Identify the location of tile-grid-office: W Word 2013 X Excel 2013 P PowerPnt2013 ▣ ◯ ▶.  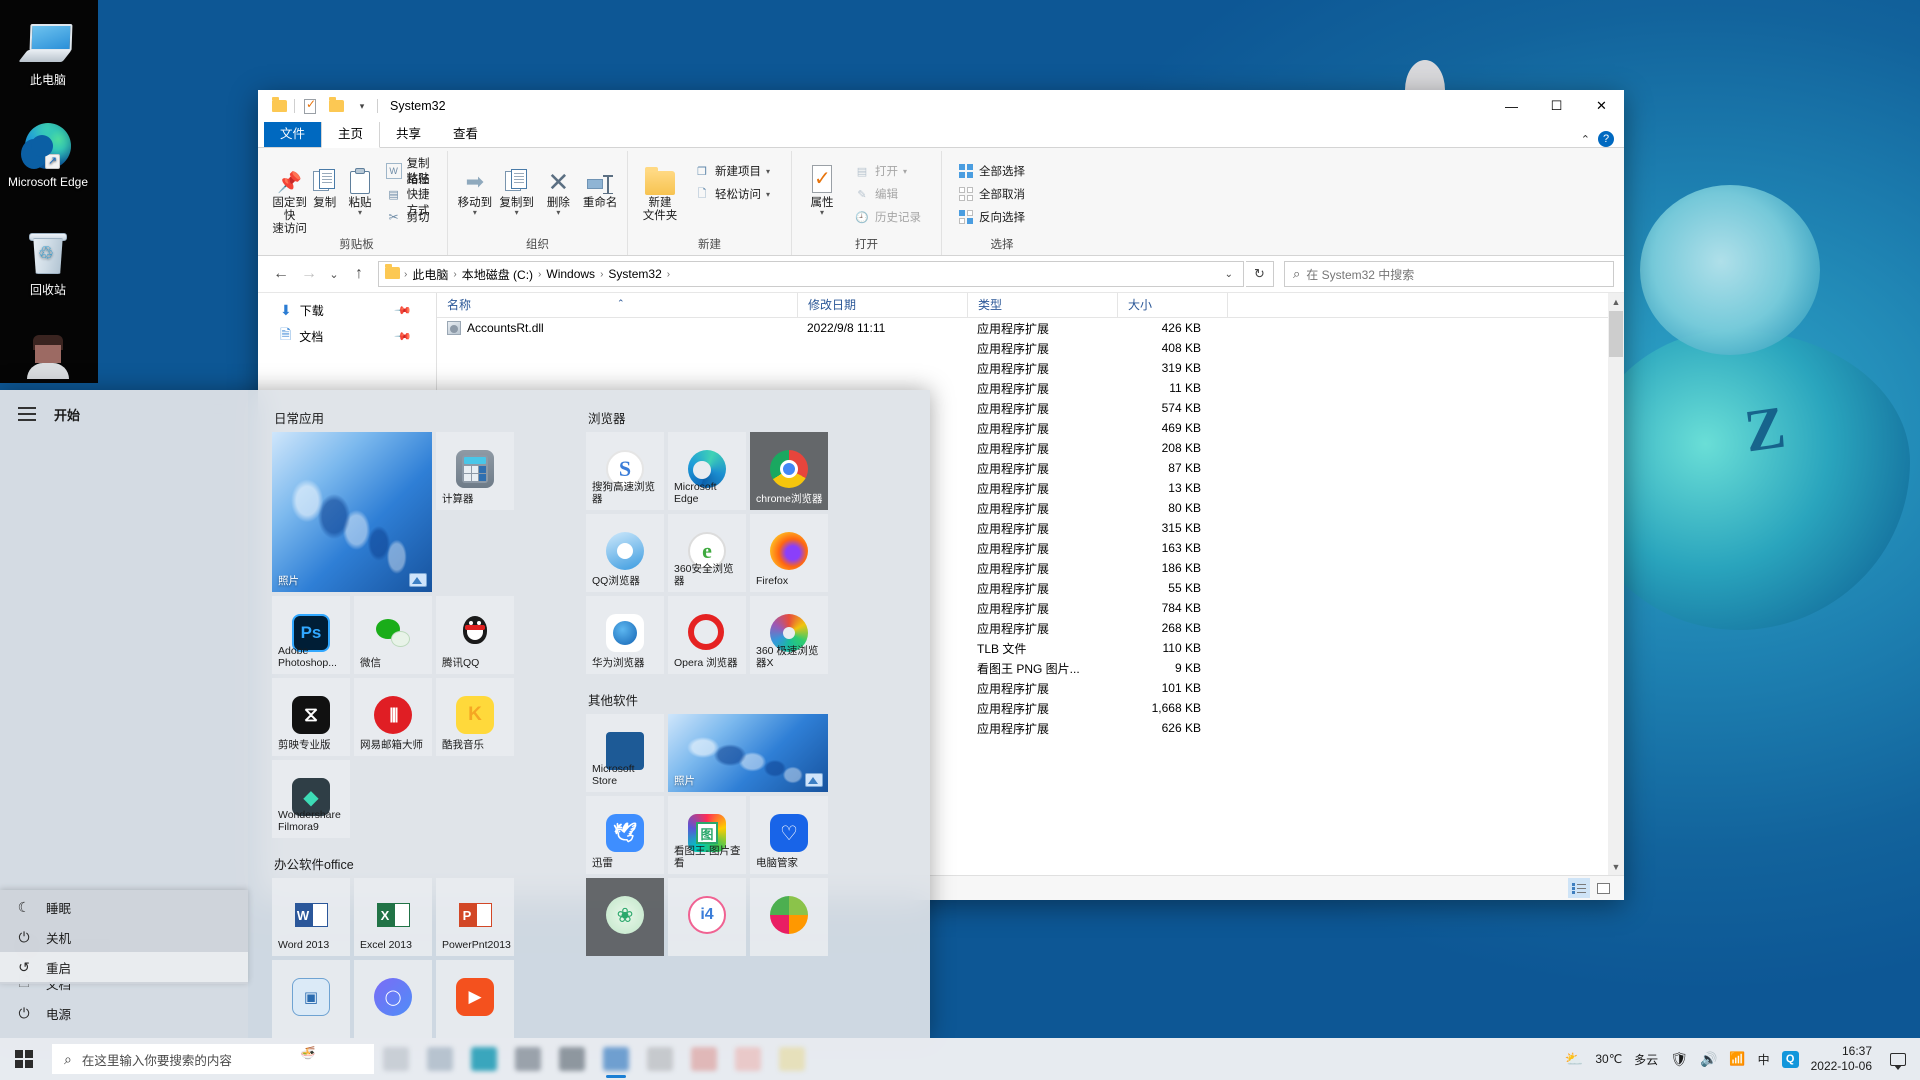
(422, 958).